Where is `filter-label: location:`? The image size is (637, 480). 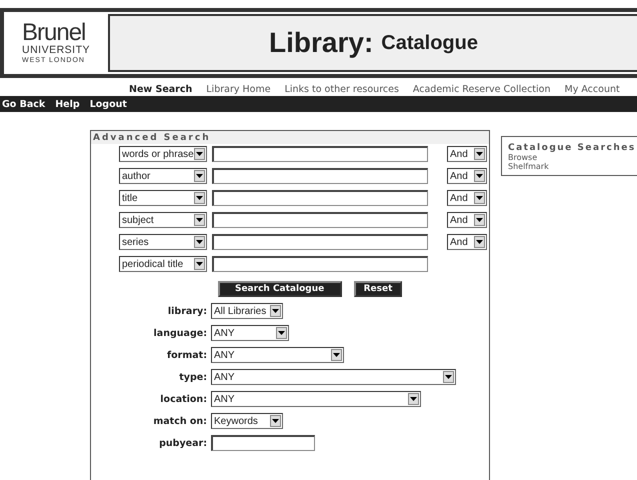
filter-label: location: is located at coordinates (183, 399).